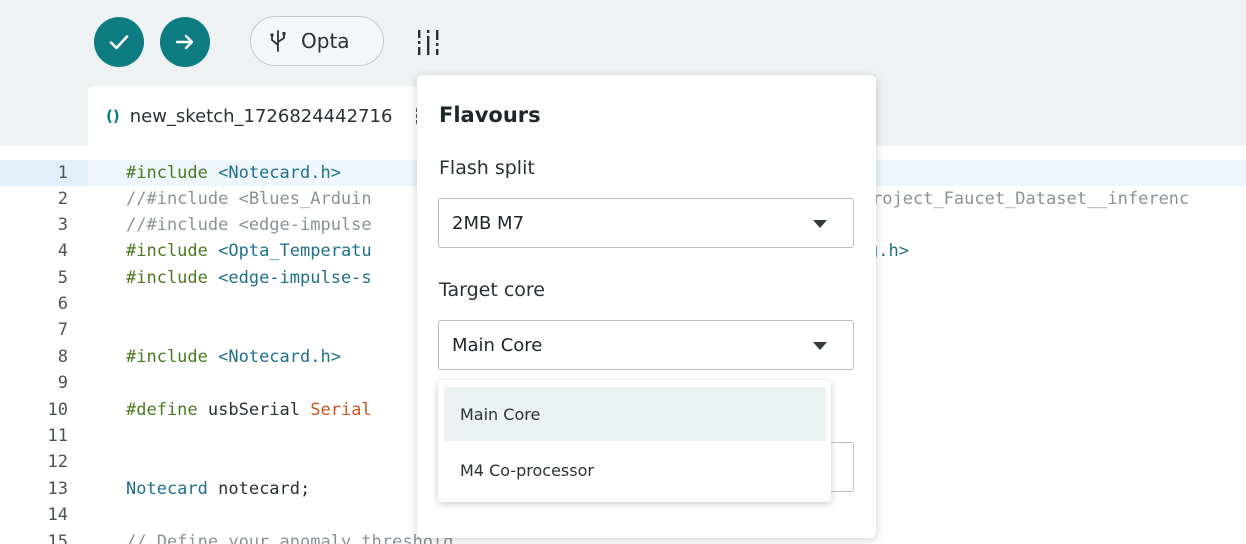 The width and height of the screenshot is (1246, 544). I want to click on code-token: #define, so click(167, 410).